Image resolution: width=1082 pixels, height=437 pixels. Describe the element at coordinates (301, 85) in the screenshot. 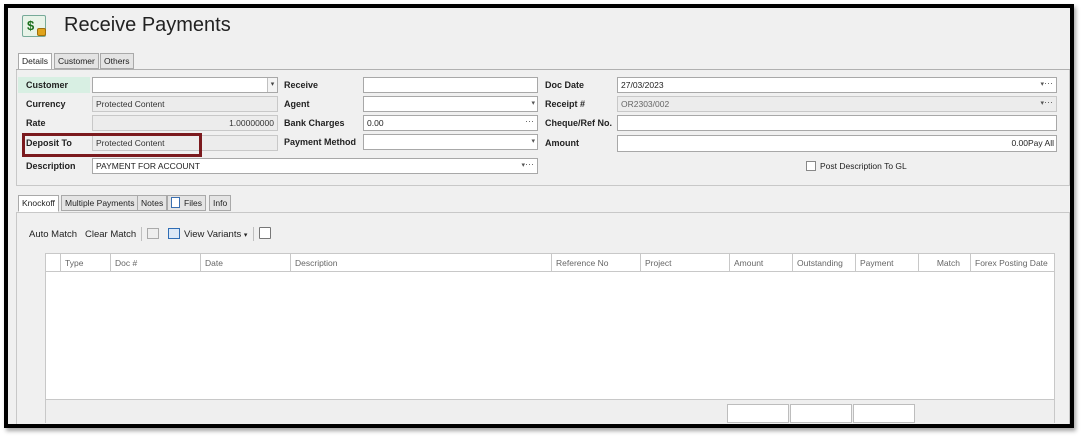

I see `receive-label: Receive` at that location.